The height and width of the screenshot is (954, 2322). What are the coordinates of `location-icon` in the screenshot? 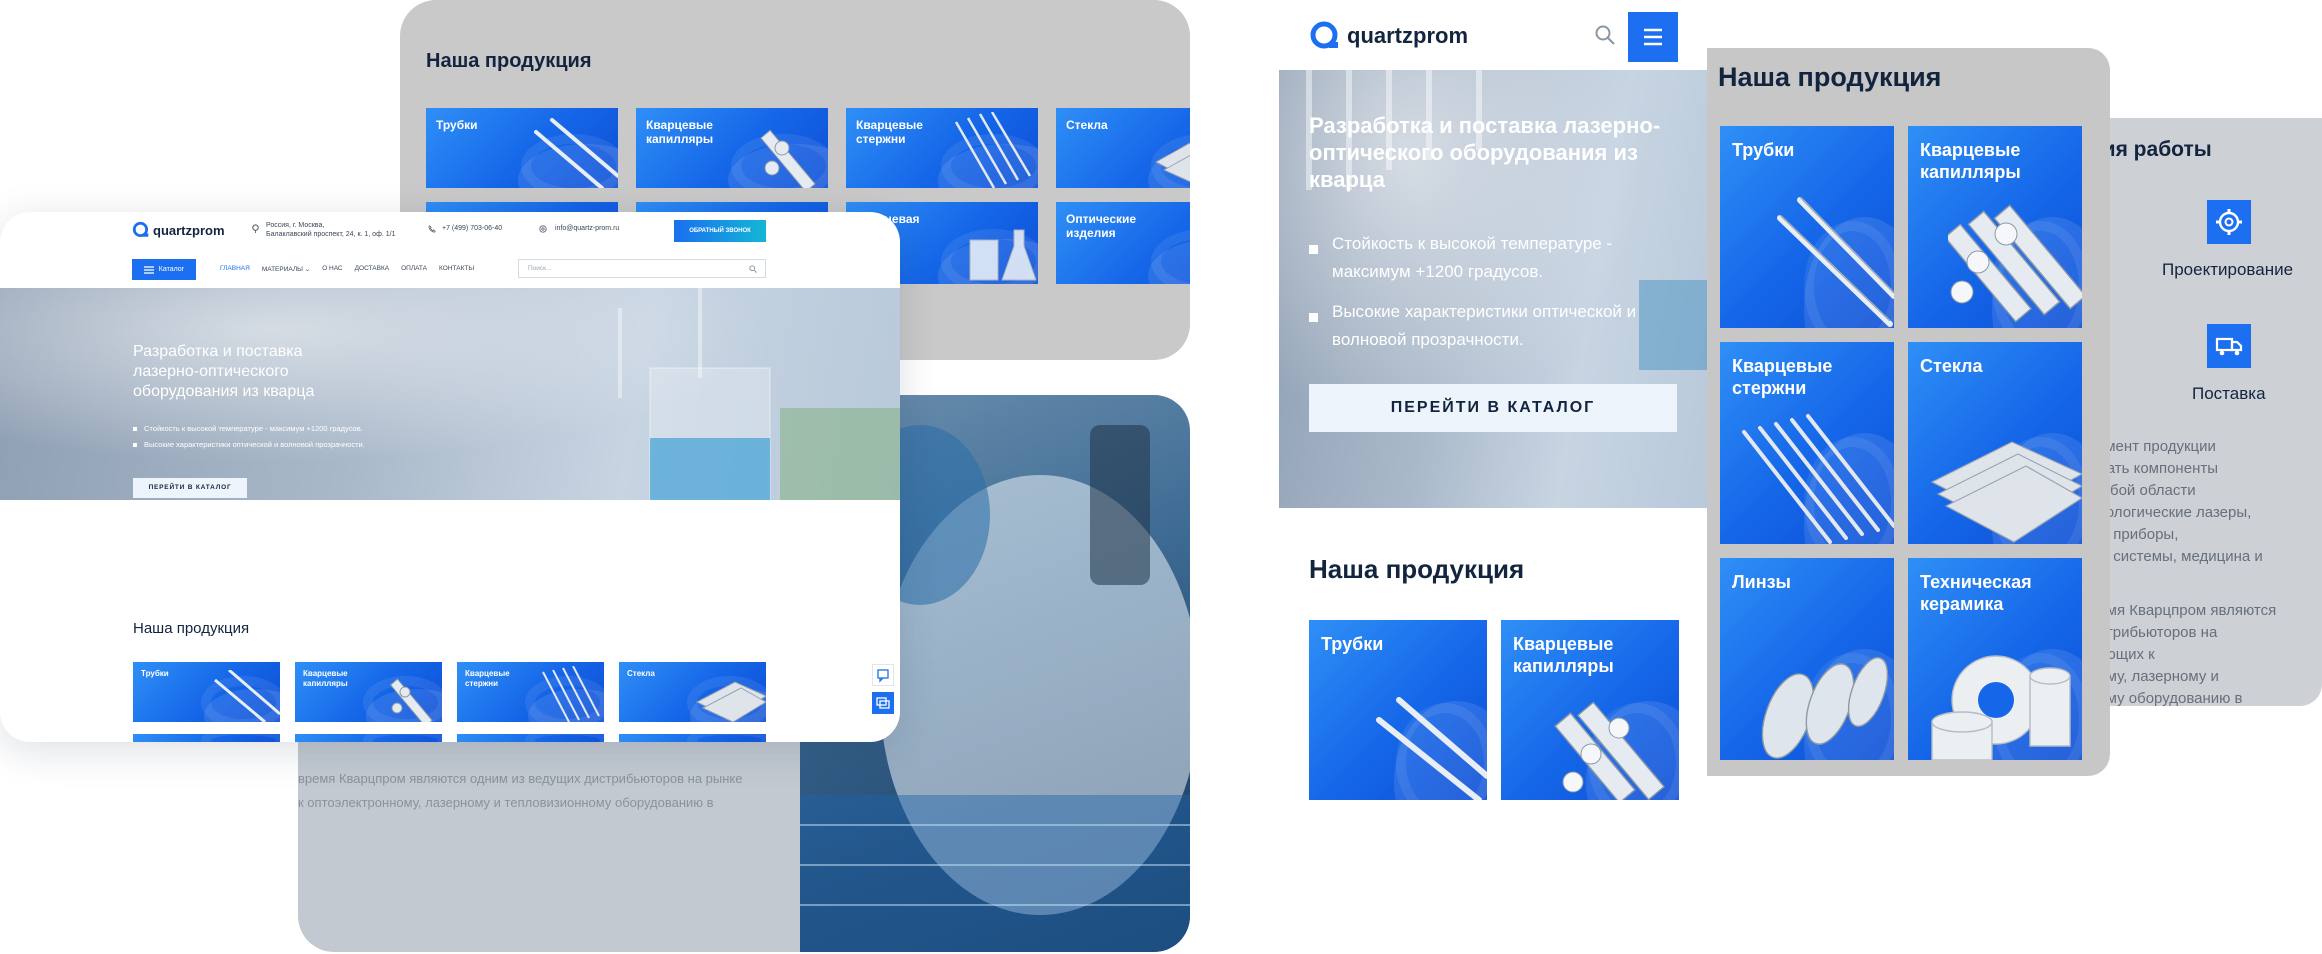 It's located at (255, 228).